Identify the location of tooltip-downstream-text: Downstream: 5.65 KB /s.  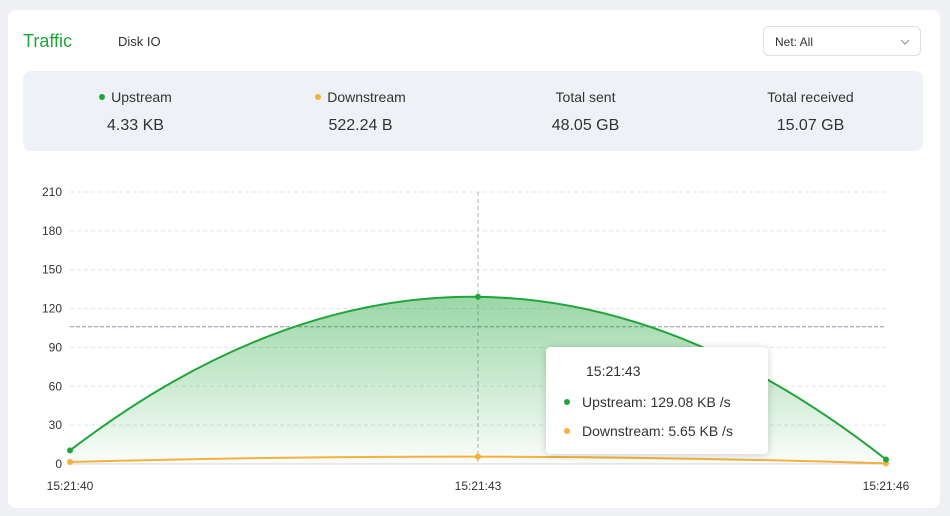
(657, 431).